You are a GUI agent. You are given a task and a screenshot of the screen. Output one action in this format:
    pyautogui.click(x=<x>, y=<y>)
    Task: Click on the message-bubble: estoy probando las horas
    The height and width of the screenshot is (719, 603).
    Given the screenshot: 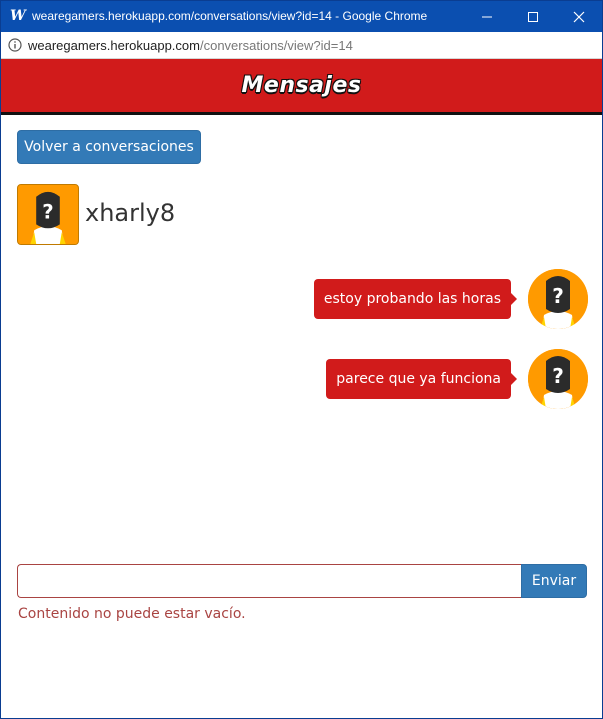 What is the action you would take?
    pyautogui.click(x=415, y=299)
    